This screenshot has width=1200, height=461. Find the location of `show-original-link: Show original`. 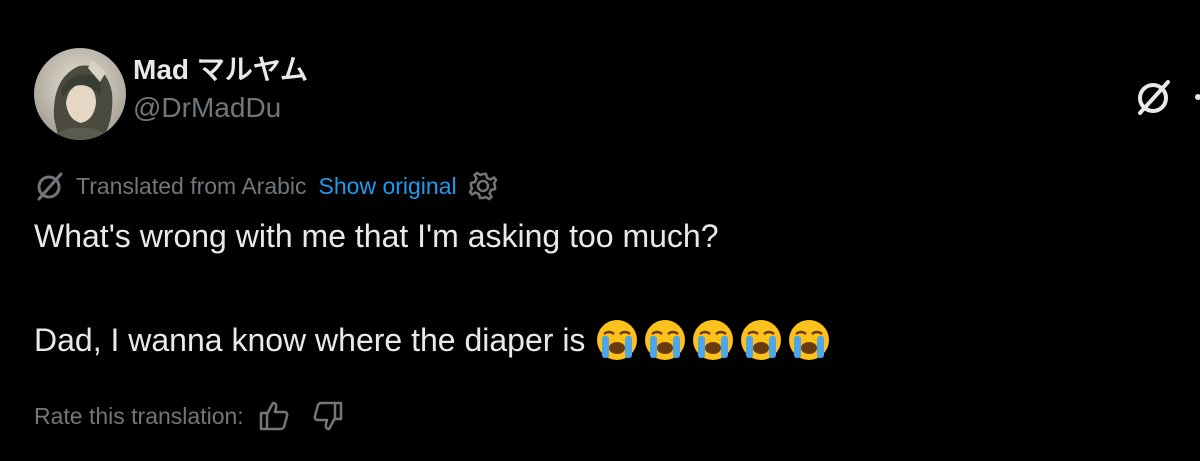

show-original-link: Show original is located at coordinates (388, 186).